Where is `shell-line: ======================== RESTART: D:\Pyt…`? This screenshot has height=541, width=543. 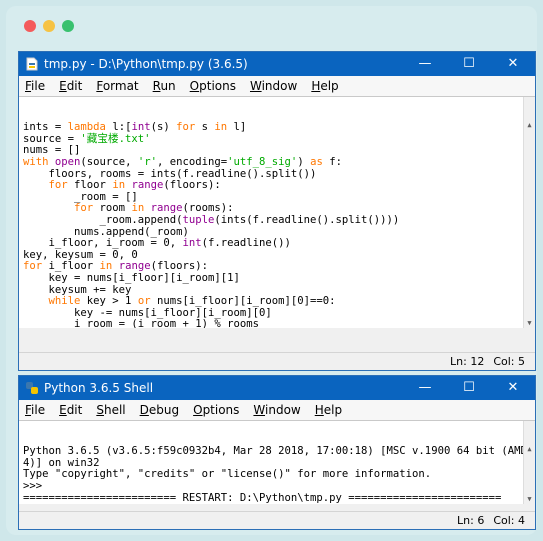
shell-line: ======================== RESTART: D:\Pyt… is located at coordinates (272, 497).